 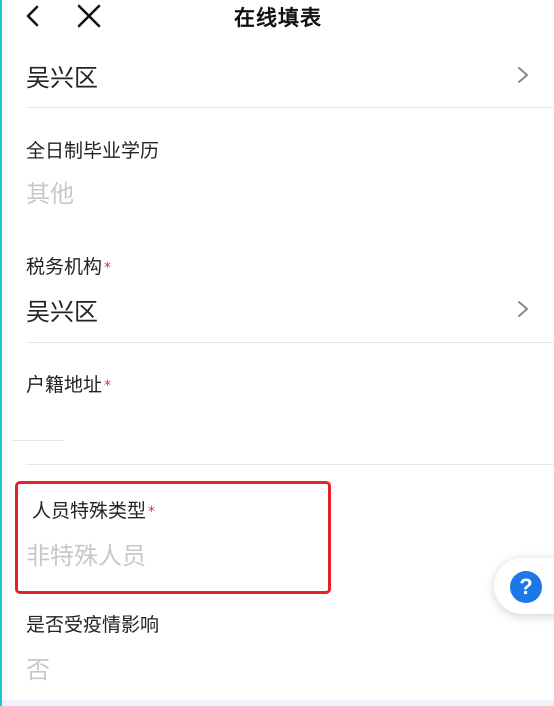 What do you see at coordinates (64, 385) in the screenshot?
I see `household-address-label-text: 户籍地址` at bounding box center [64, 385].